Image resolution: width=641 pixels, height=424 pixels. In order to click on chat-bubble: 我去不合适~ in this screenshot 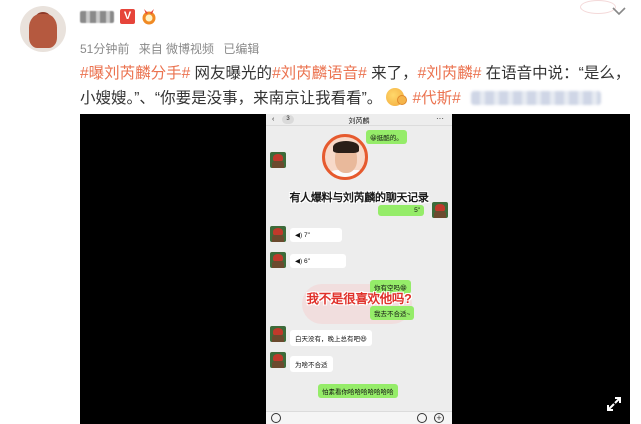, I will do `click(392, 313)`.